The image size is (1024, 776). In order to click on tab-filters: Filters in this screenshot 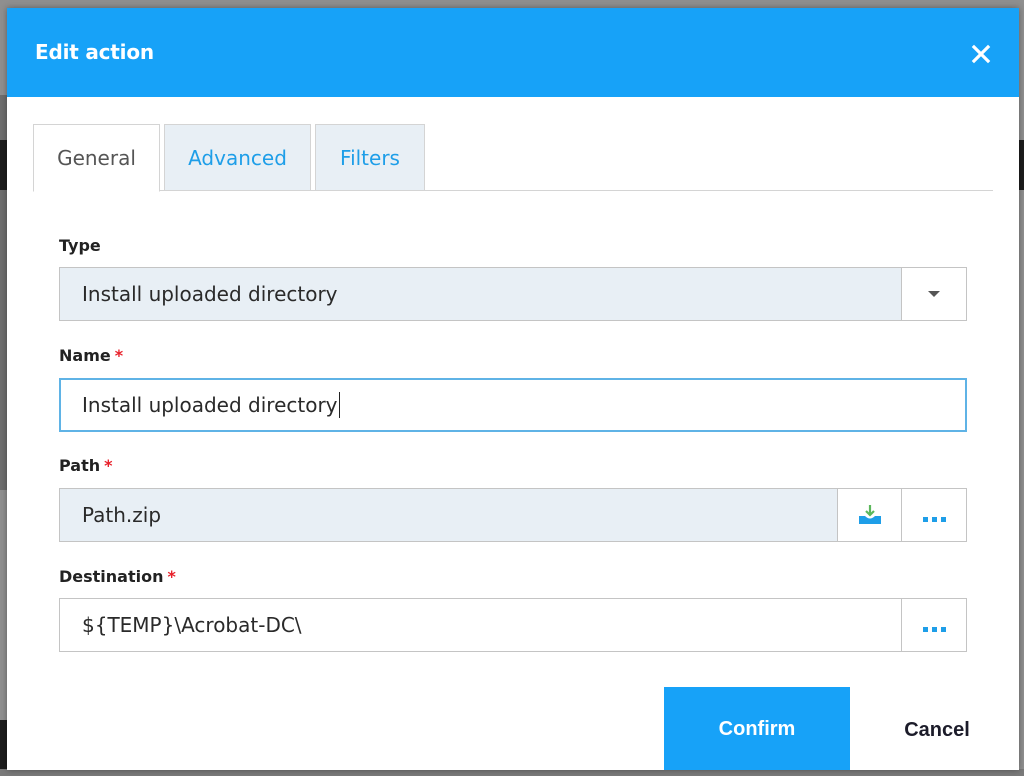, I will do `click(370, 157)`.